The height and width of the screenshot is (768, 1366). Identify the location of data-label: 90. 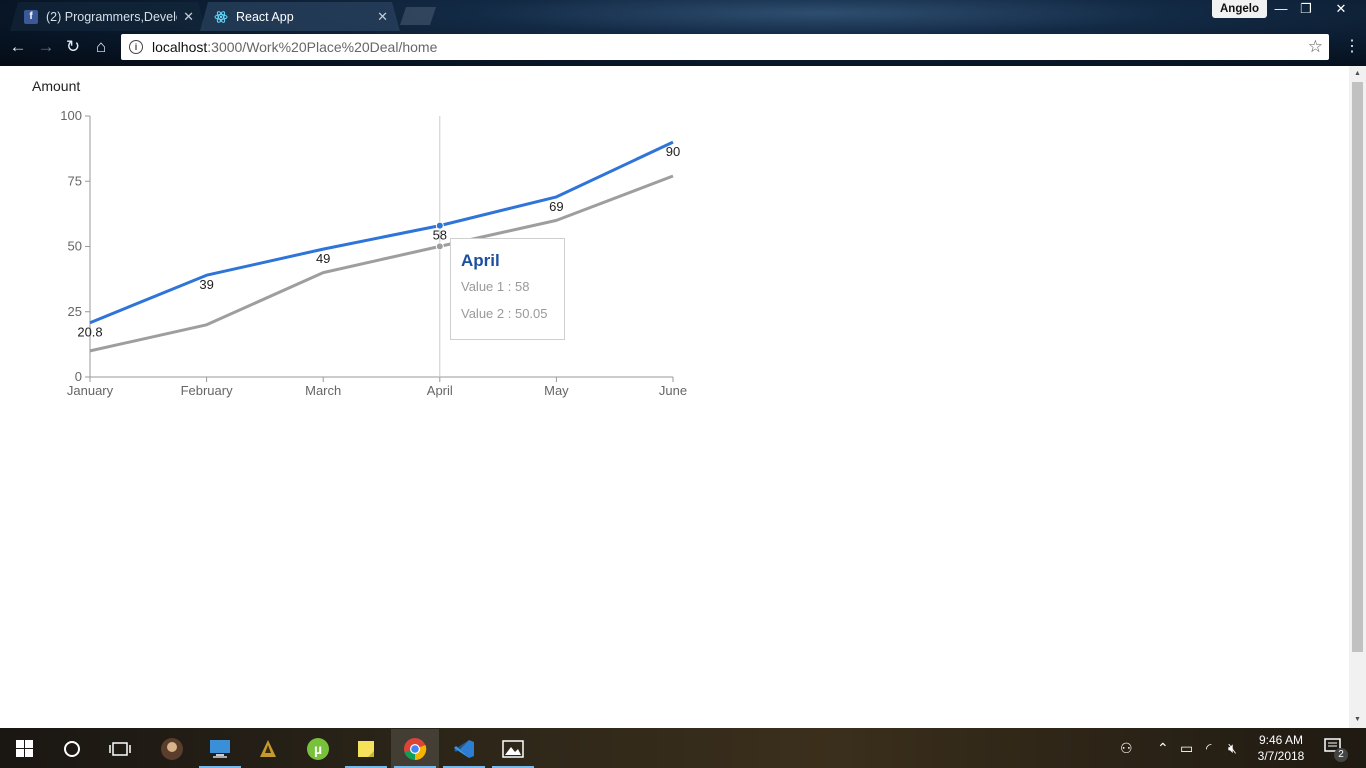
(673, 151).